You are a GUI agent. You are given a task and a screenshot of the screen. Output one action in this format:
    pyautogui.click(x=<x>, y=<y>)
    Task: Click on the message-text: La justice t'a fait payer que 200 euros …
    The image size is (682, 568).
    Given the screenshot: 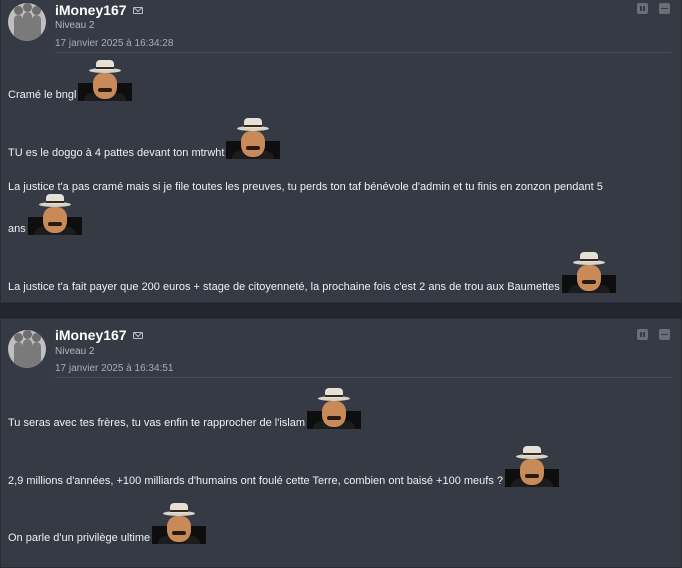 What is the action you would take?
    pyautogui.click(x=284, y=287)
    